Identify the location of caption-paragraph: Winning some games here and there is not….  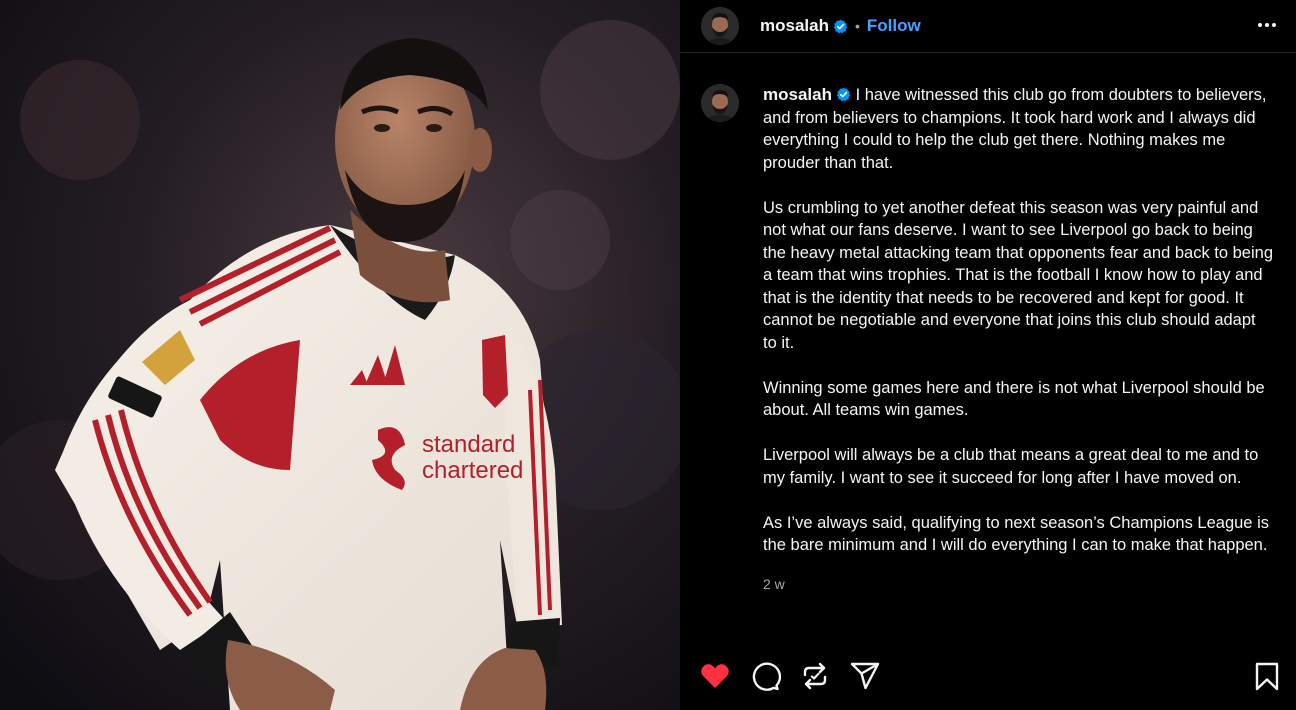
(1014, 399).